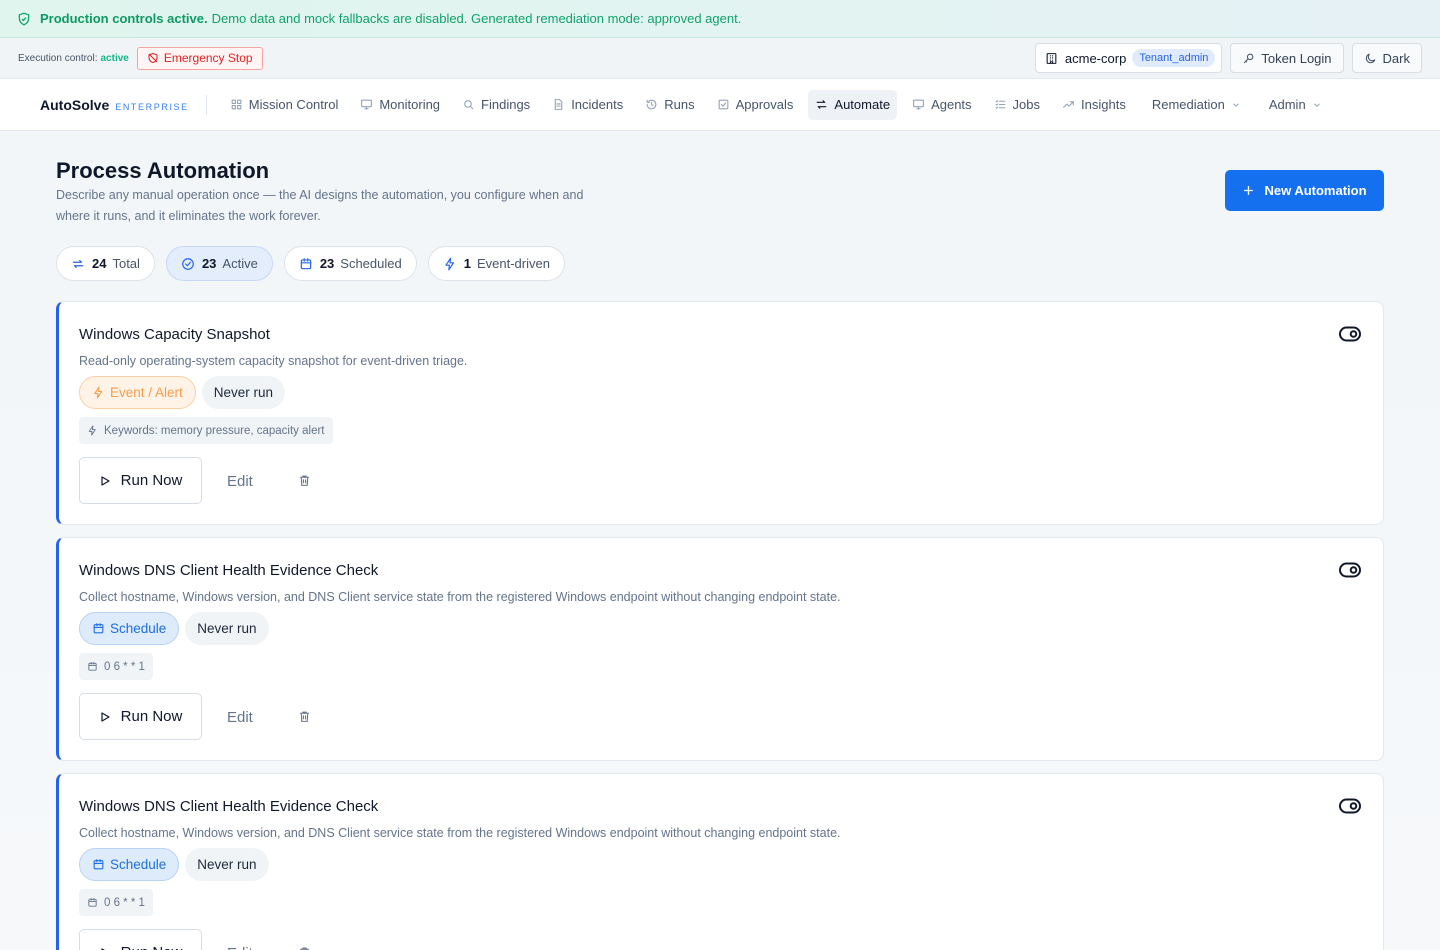 This screenshot has width=1440, height=950. What do you see at coordinates (918, 104) in the screenshot?
I see `monitor-icon` at bounding box center [918, 104].